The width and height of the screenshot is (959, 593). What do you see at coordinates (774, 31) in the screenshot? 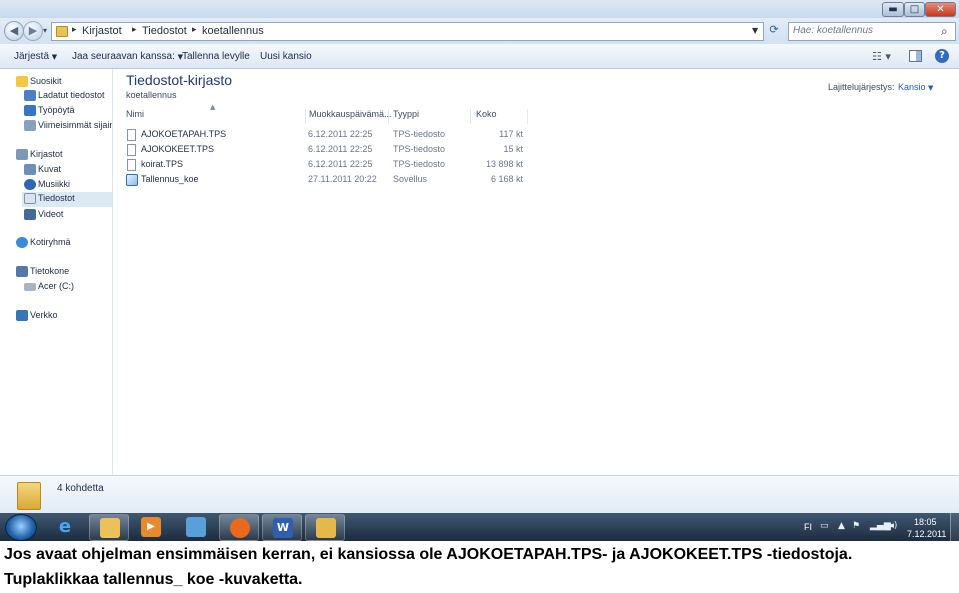
I see `refresh-icon: ⟳` at bounding box center [774, 31].